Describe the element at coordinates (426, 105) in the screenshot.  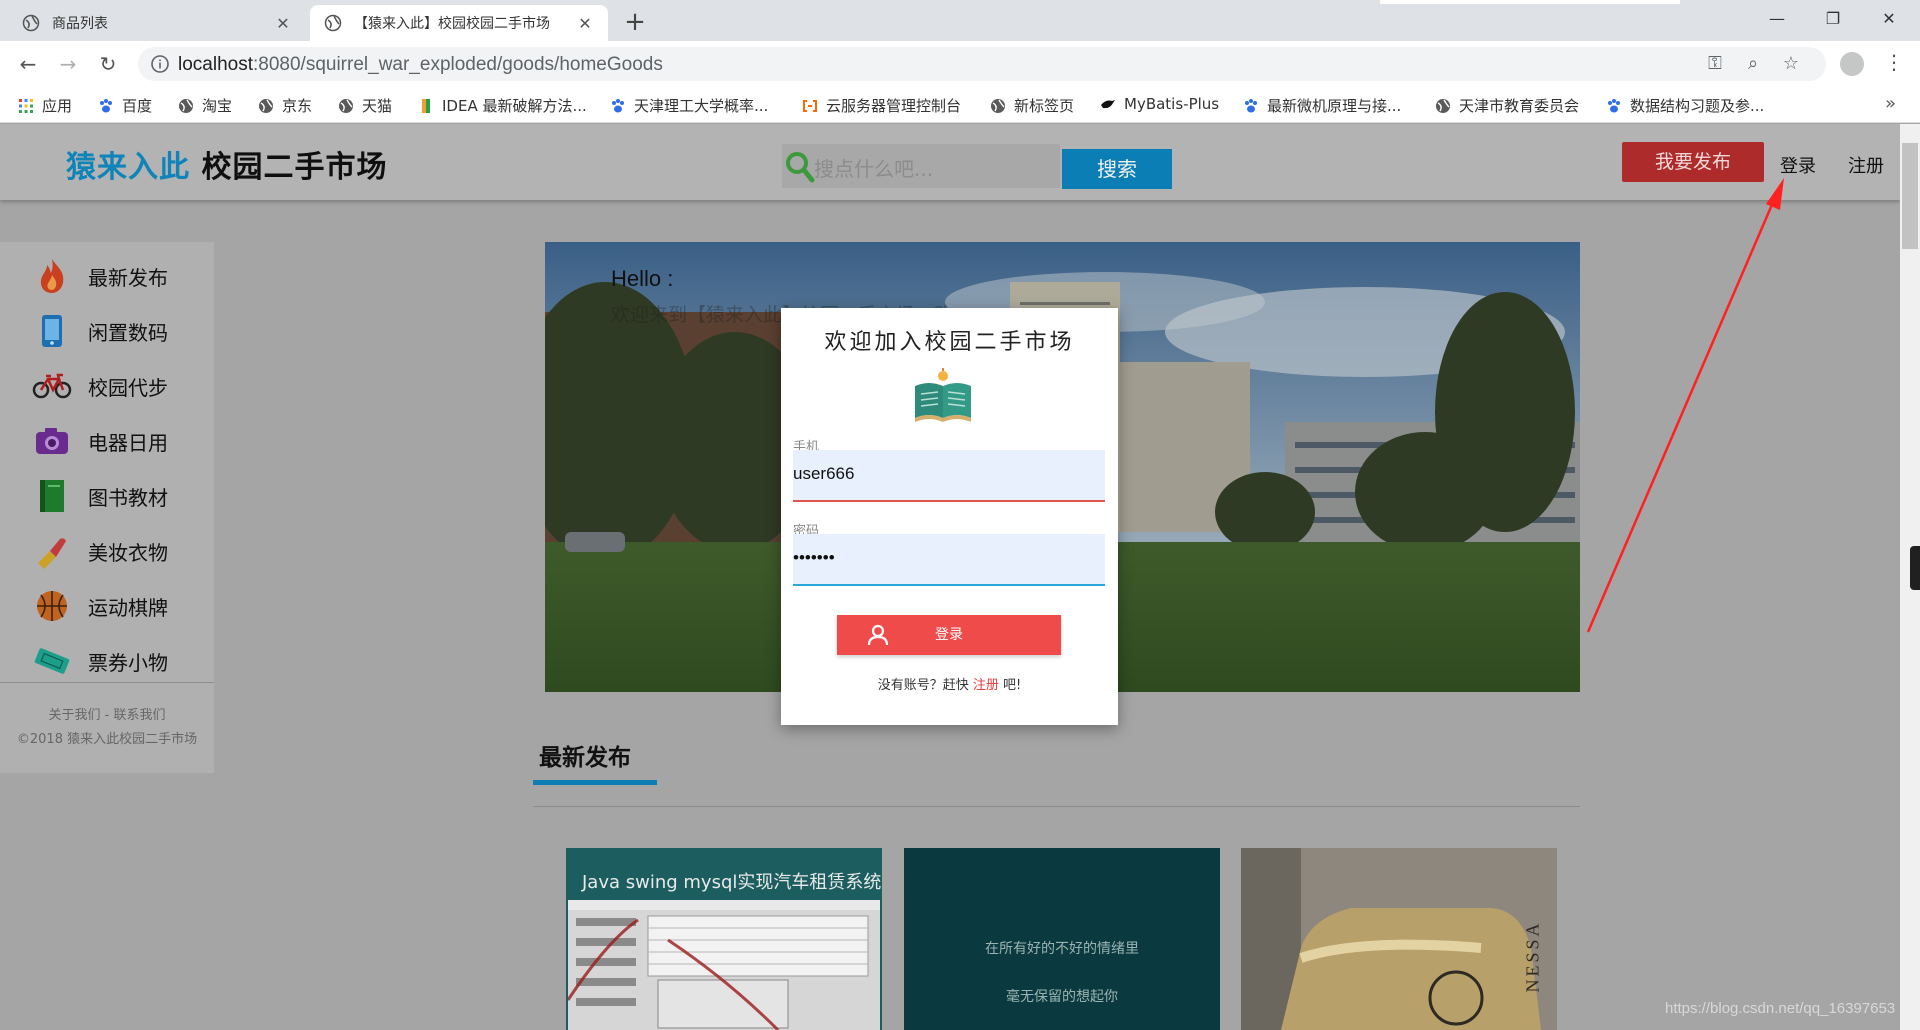
I see `idea-icon` at that location.